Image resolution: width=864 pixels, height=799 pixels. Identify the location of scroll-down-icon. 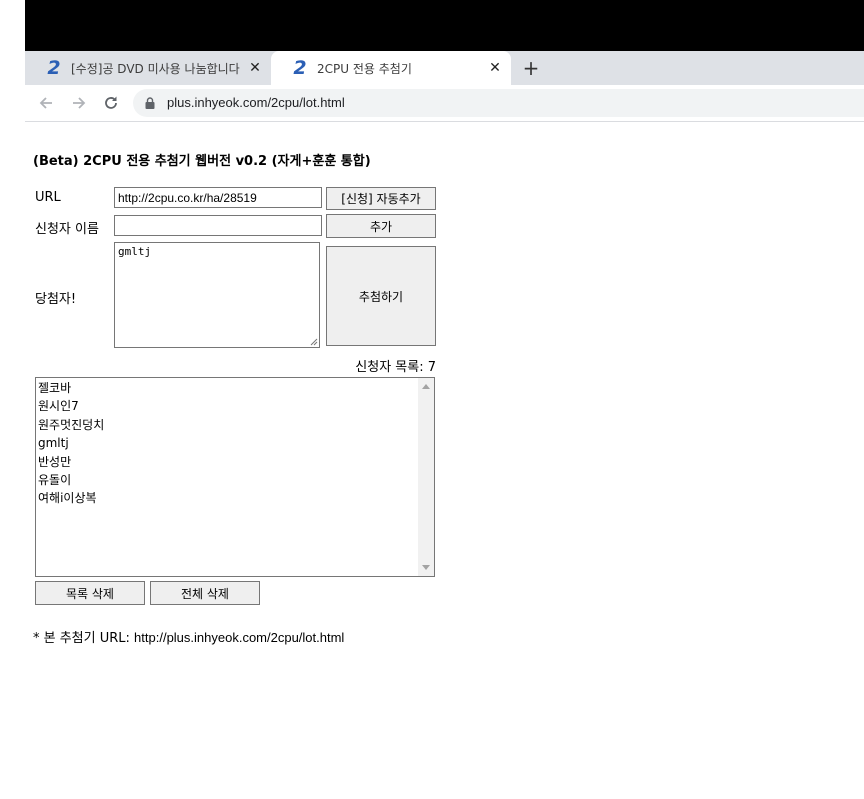
(426, 567).